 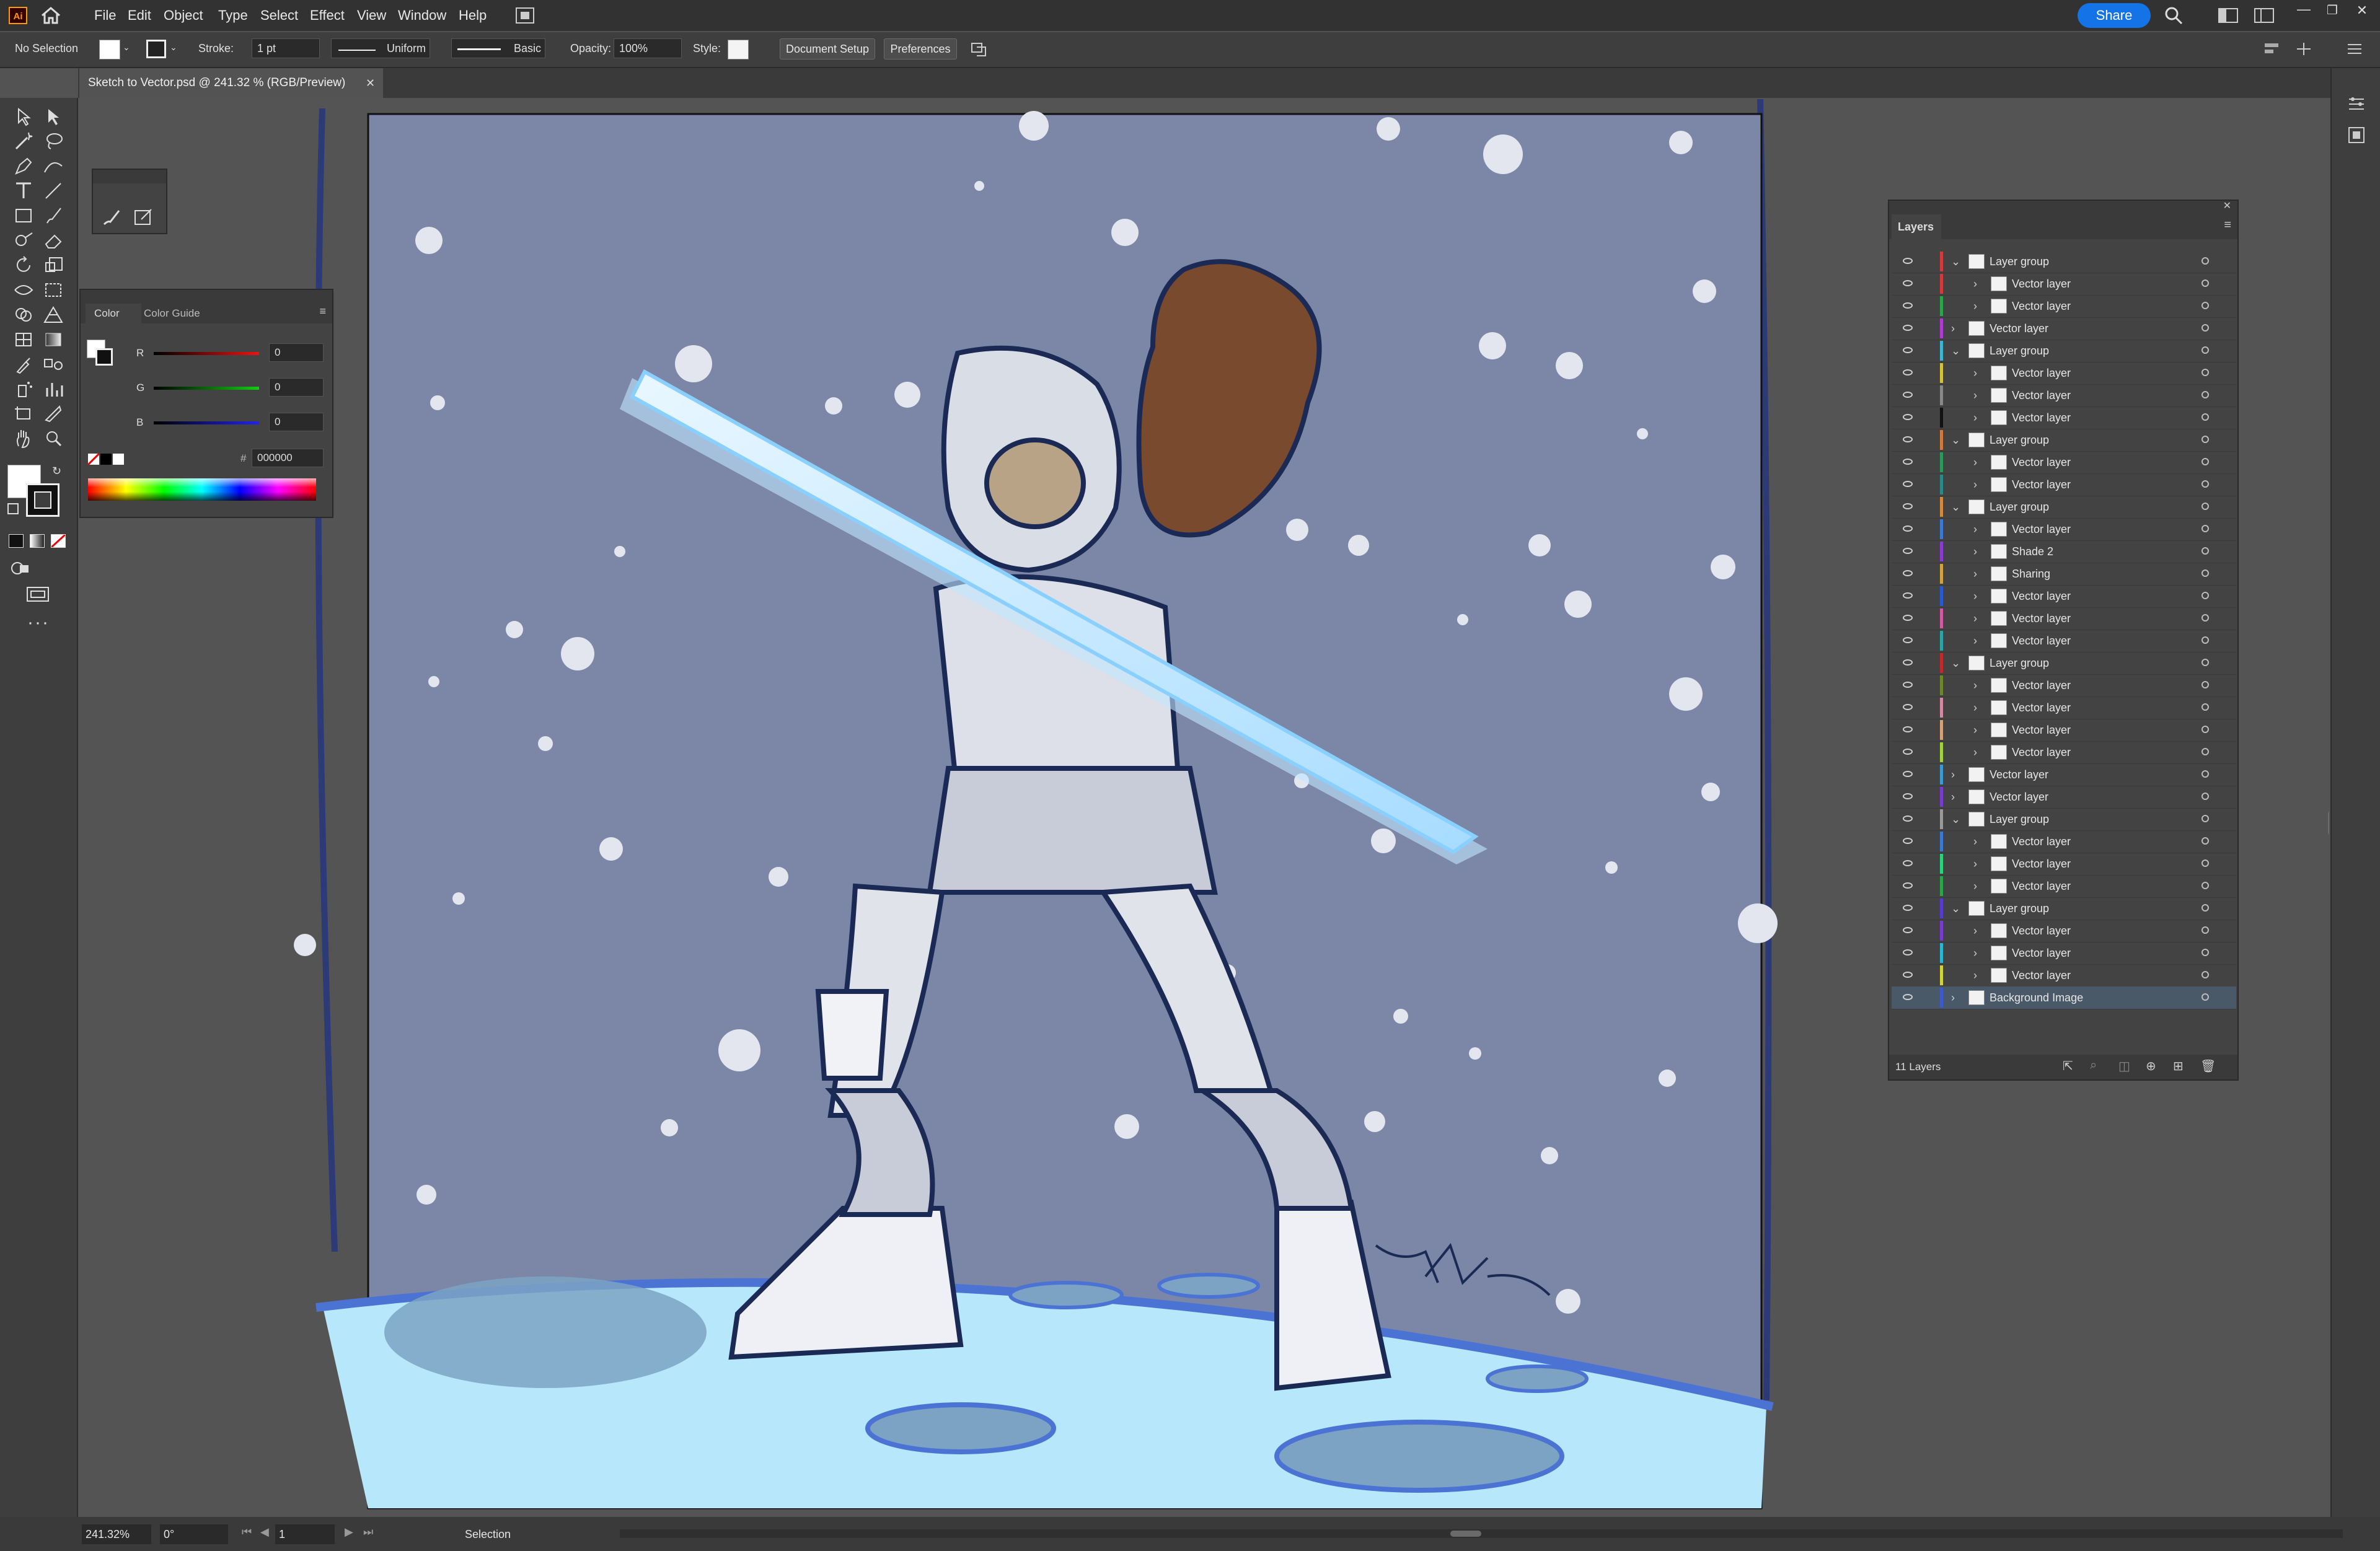 What do you see at coordinates (23, 365) in the screenshot?
I see `eyedropper-tool-icon` at bounding box center [23, 365].